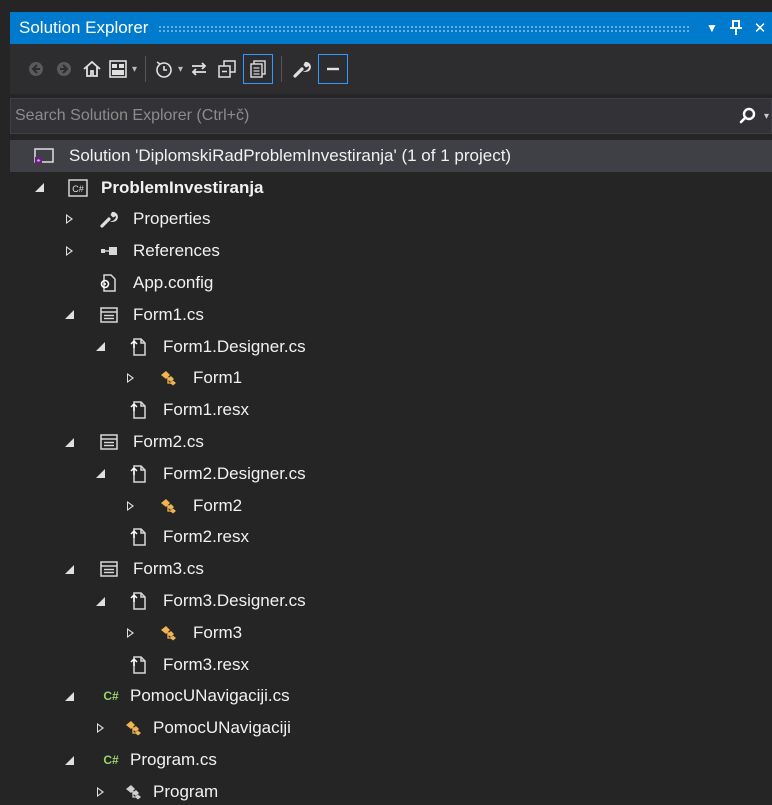 This screenshot has width=772, height=805. I want to click on tree-item-form2-class: Form2, so click(391, 506).